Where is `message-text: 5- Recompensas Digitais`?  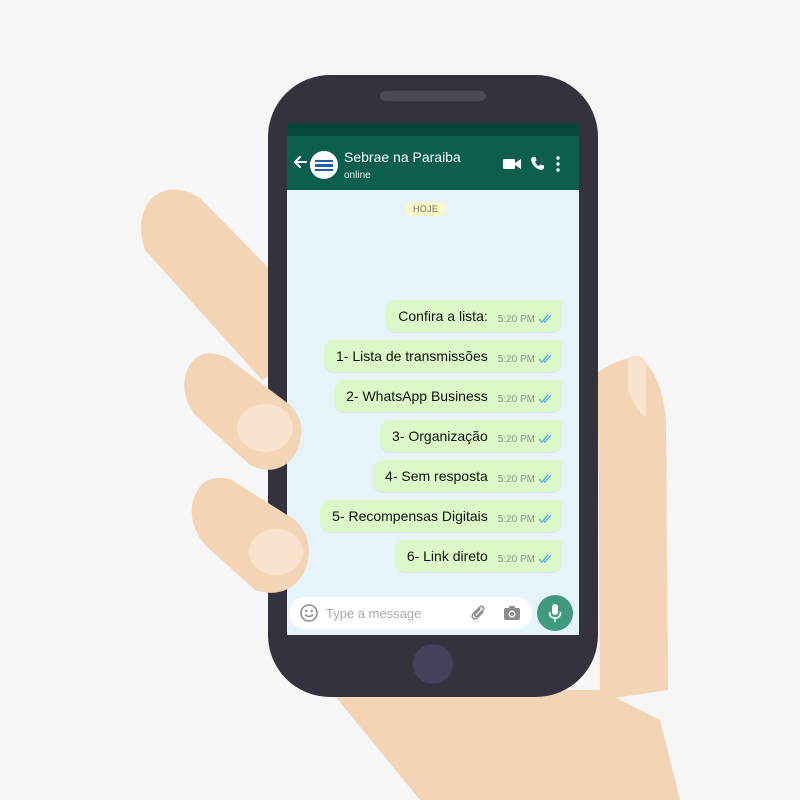
message-text: 5- Recompensas Digitais is located at coordinates (410, 516).